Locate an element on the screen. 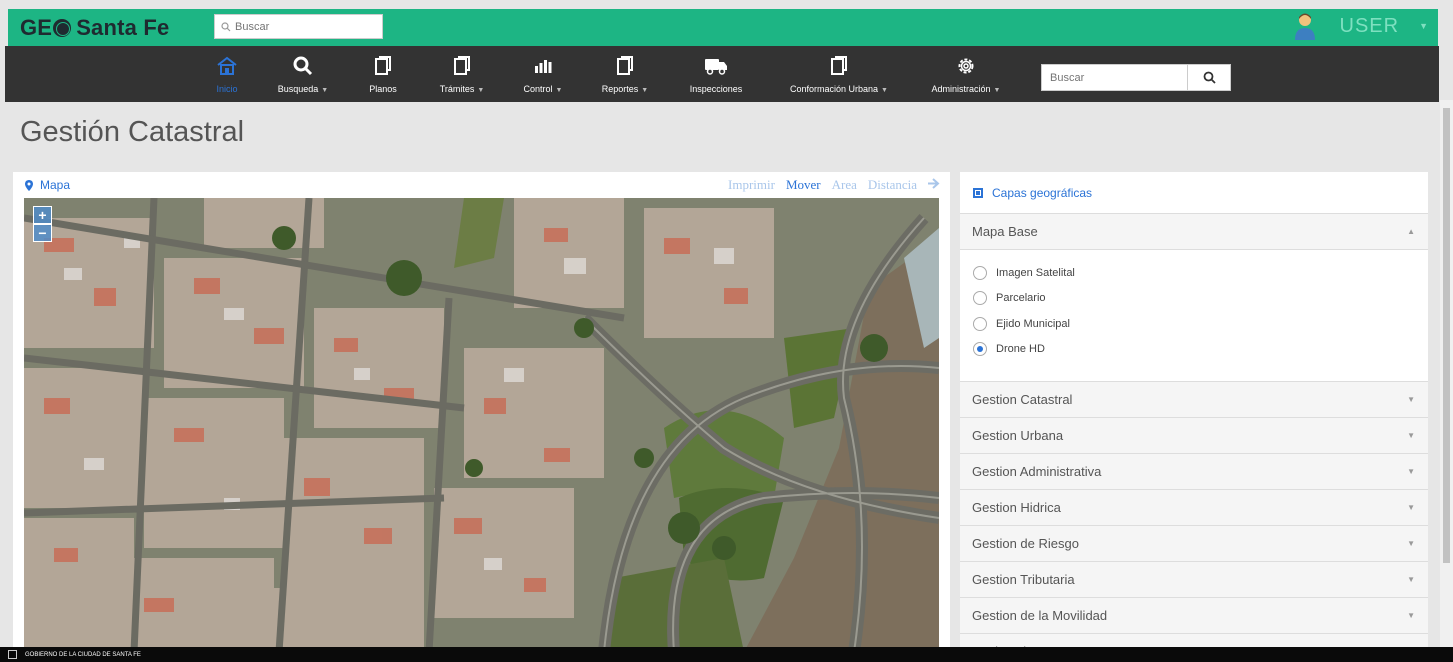 The height and width of the screenshot is (662, 1453). zoom-control: + − is located at coordinates (42, 224).